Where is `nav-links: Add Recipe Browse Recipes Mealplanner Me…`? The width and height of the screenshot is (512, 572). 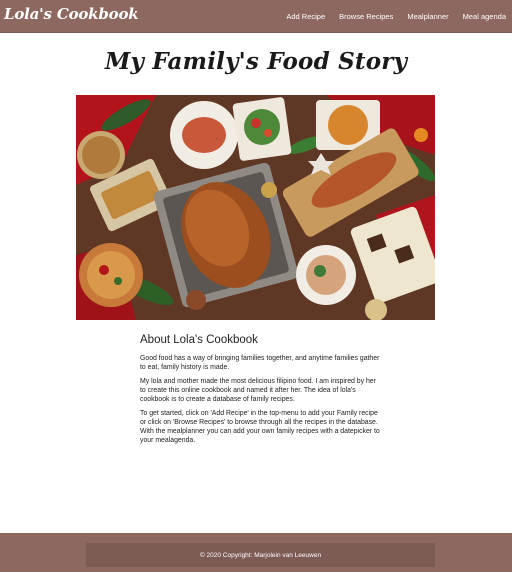 nav-links: Add Recipe Browse Recipes Mealplanner Me… is located at coordinates (396, 16).